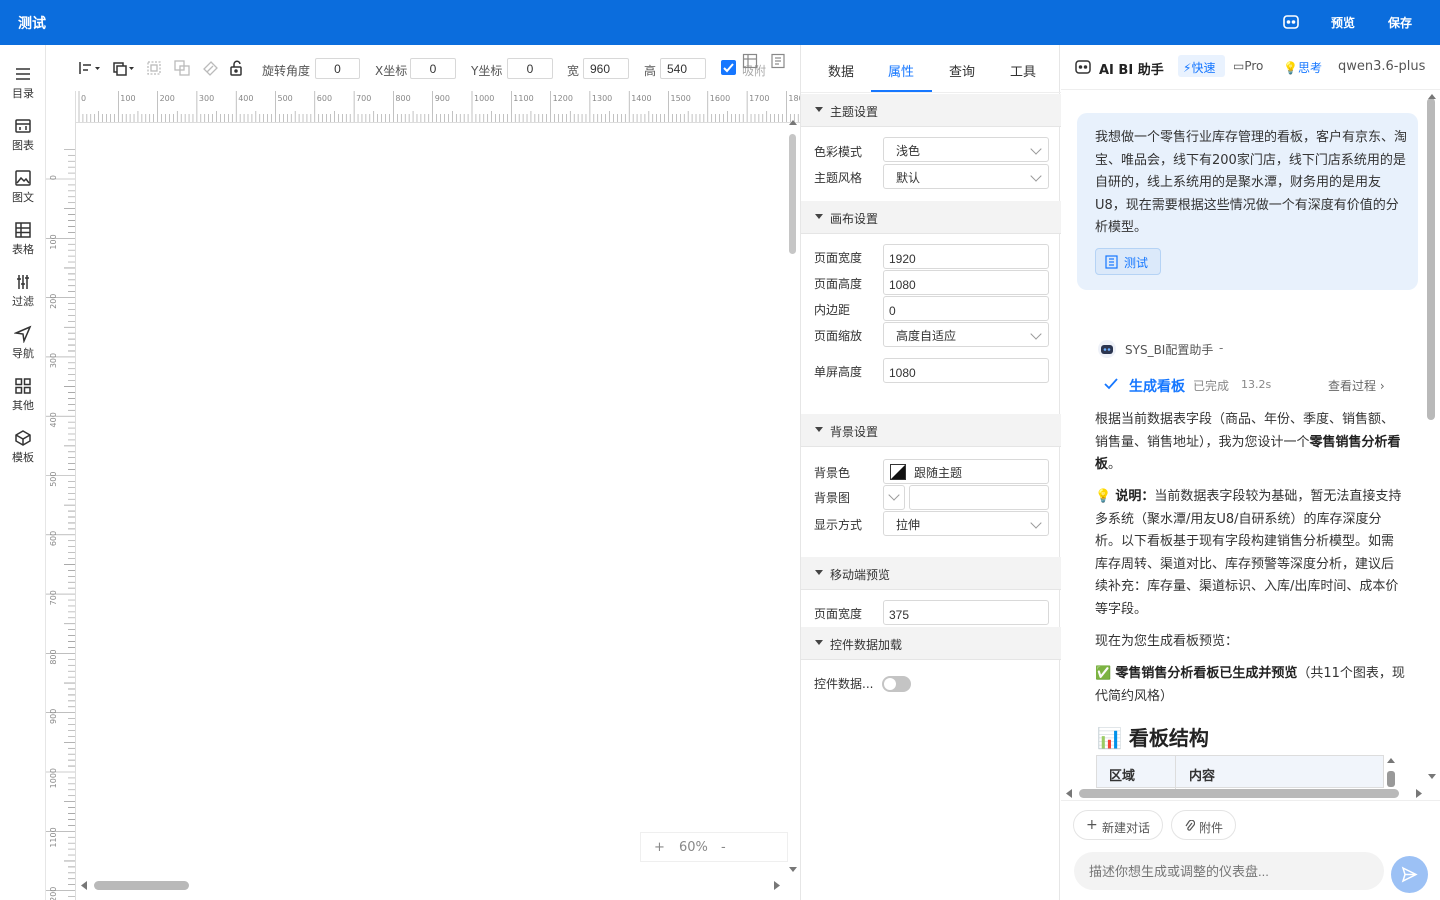 The height and width of the screenshot is (900, 1440). Describe the element at coordinates (1229, 871) in the screenshot. I see `chat-input` at that location.